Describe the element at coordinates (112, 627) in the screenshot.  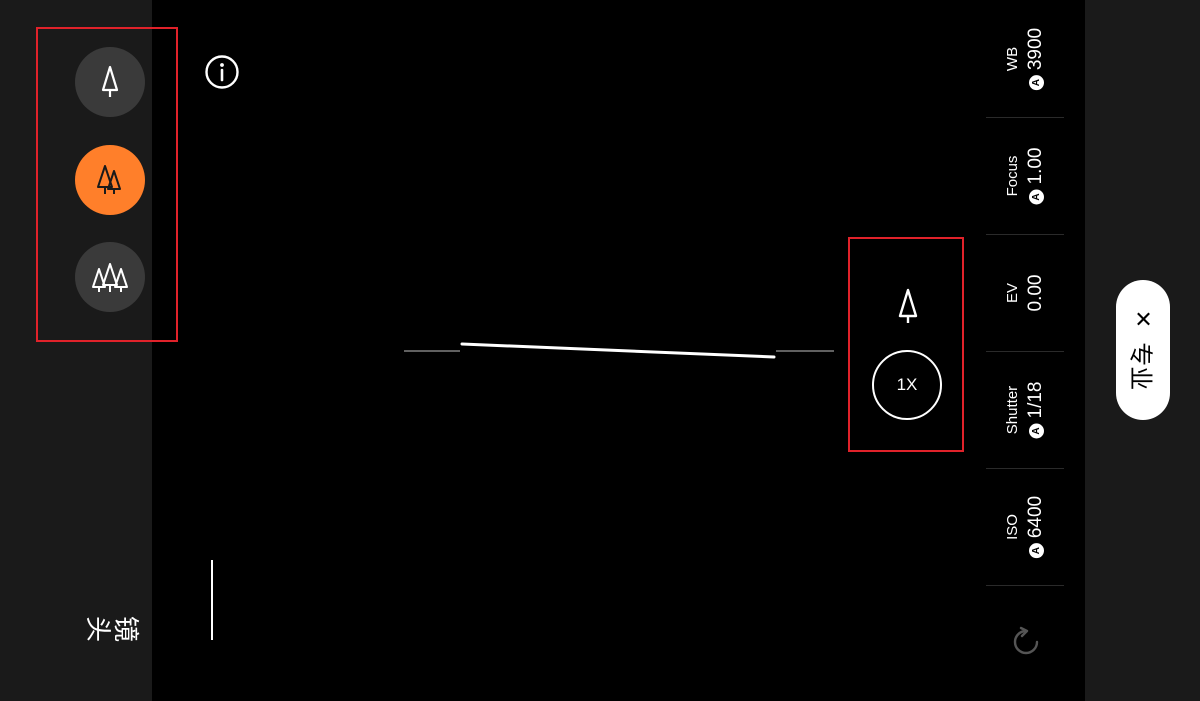
I see `lens-label: 镜头` at that location.